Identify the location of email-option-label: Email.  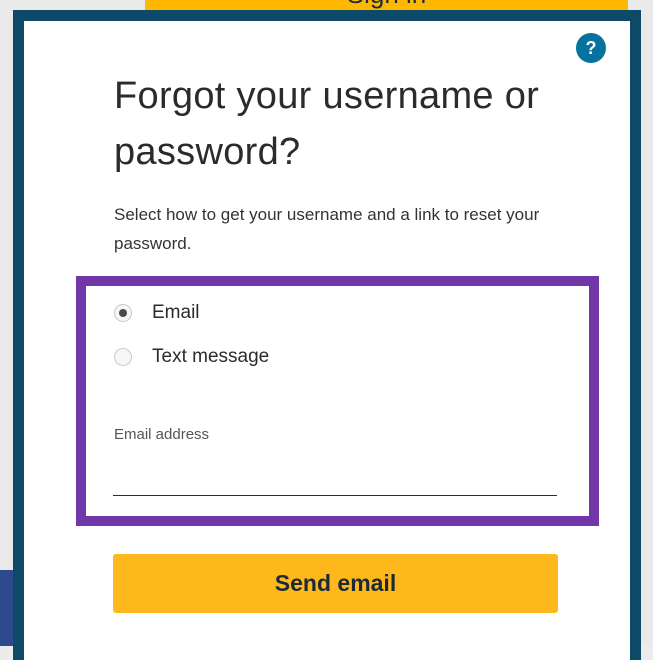
(176, 312).